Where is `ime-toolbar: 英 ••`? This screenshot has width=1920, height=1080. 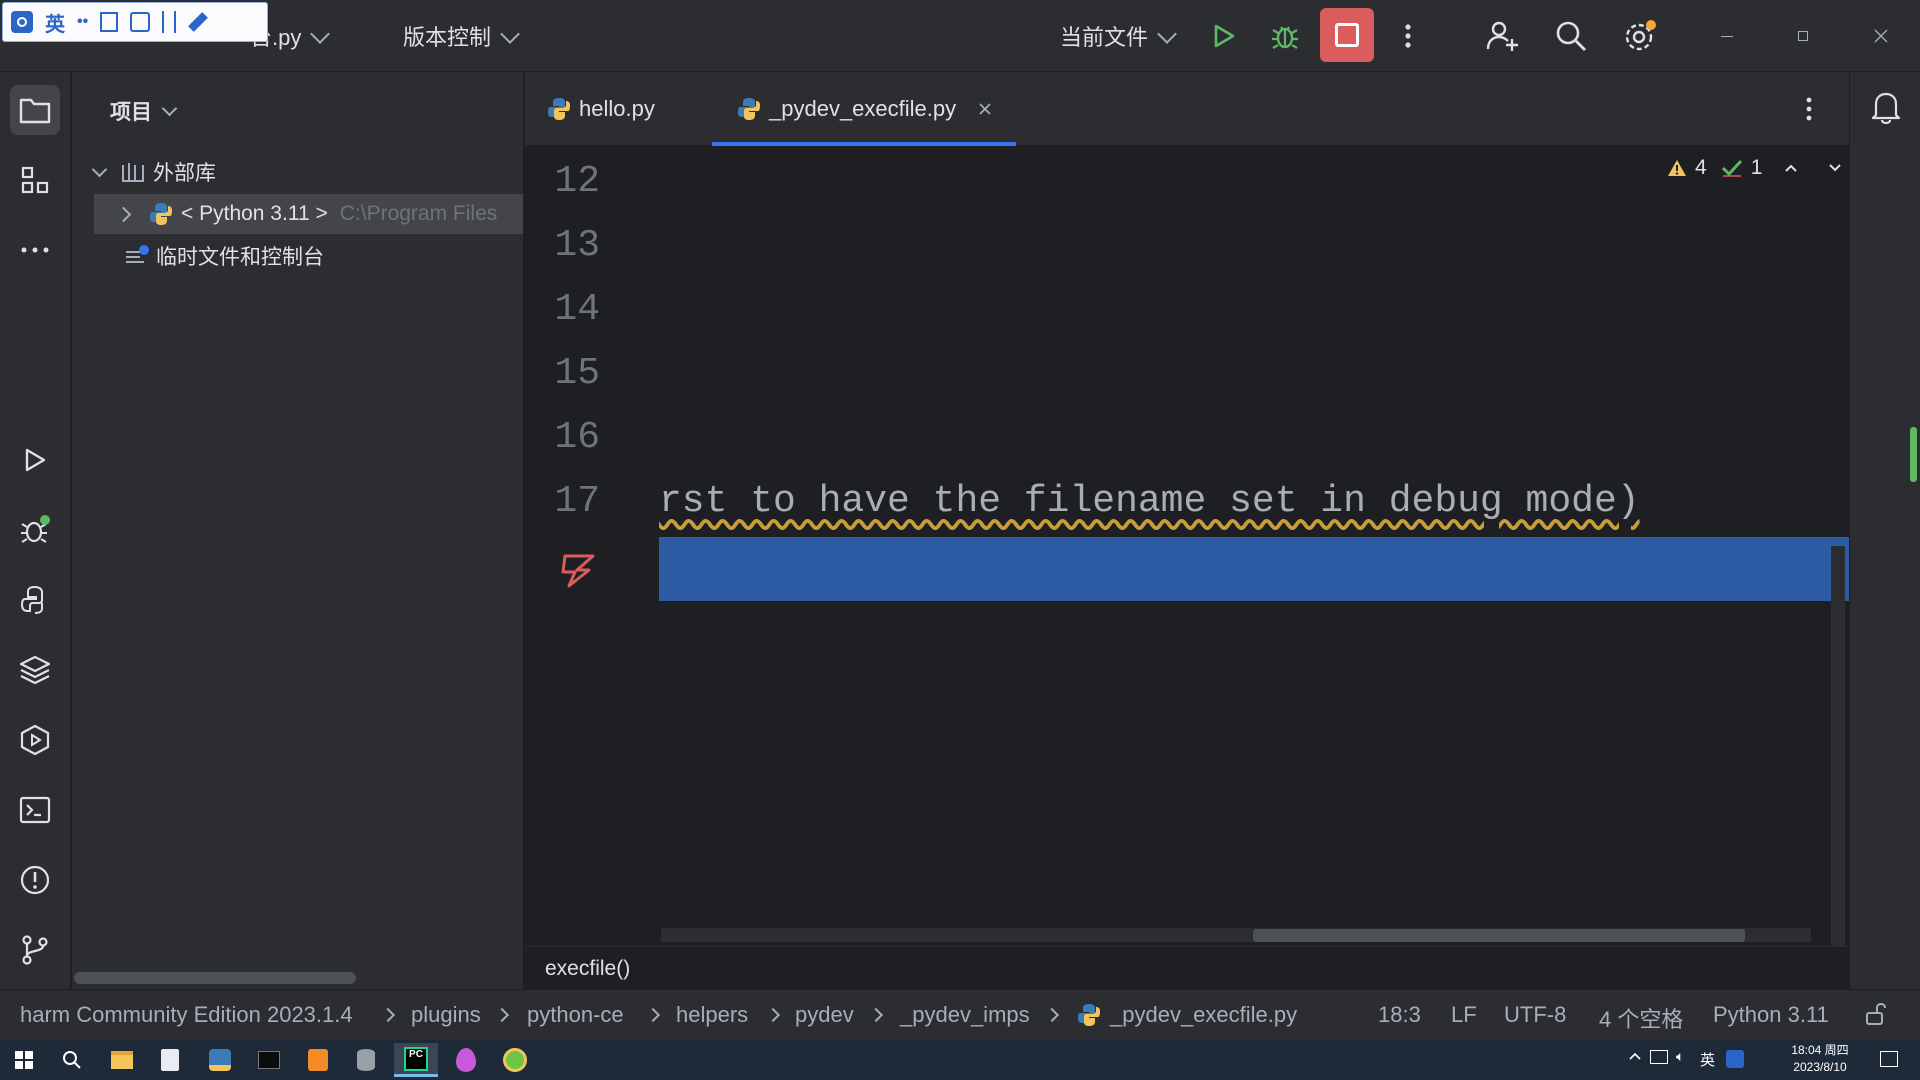
ime-toolbar: 英 •• is located at coordinates (135, 22).